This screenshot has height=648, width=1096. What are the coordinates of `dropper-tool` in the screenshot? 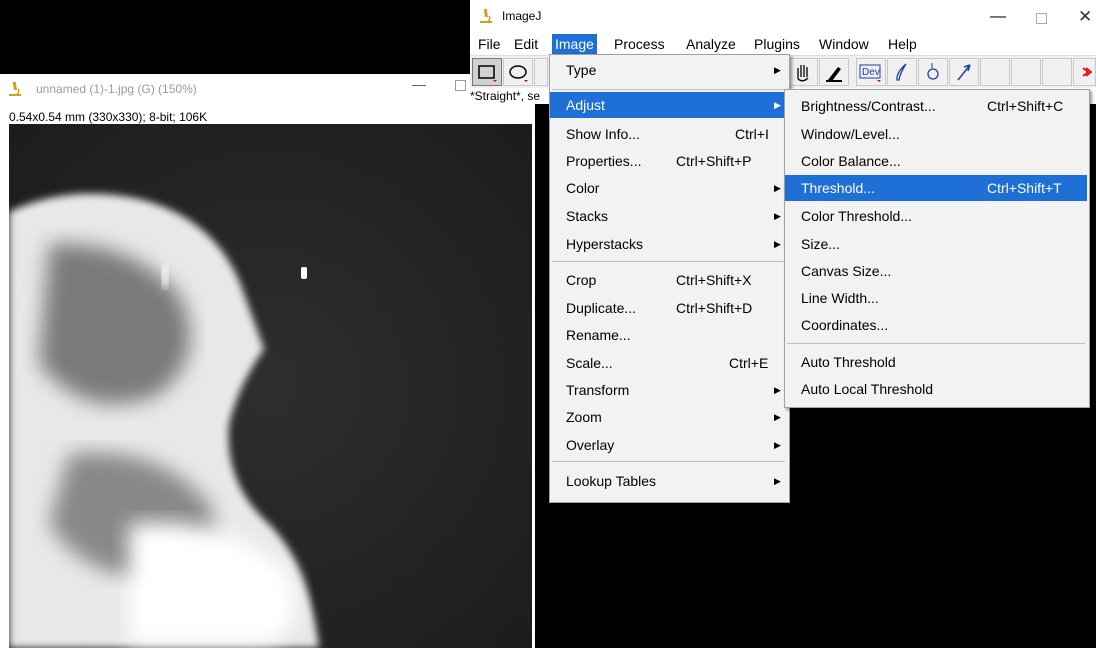 It's located at (834, 72).